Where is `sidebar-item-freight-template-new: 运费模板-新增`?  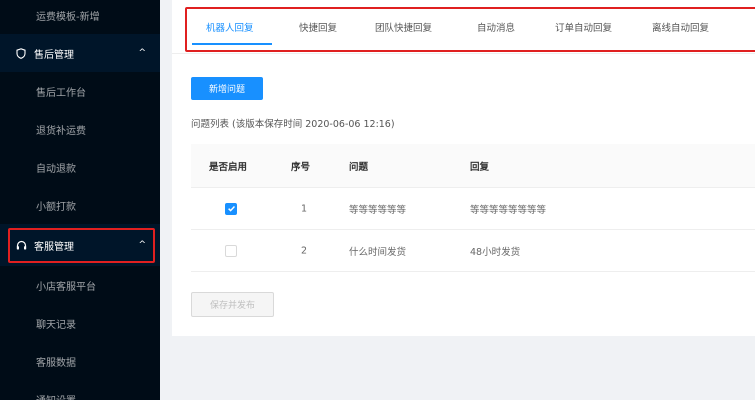
sidebar-item-freight-template-new: 运费模板-新增 is located at coordinates (80, 17).